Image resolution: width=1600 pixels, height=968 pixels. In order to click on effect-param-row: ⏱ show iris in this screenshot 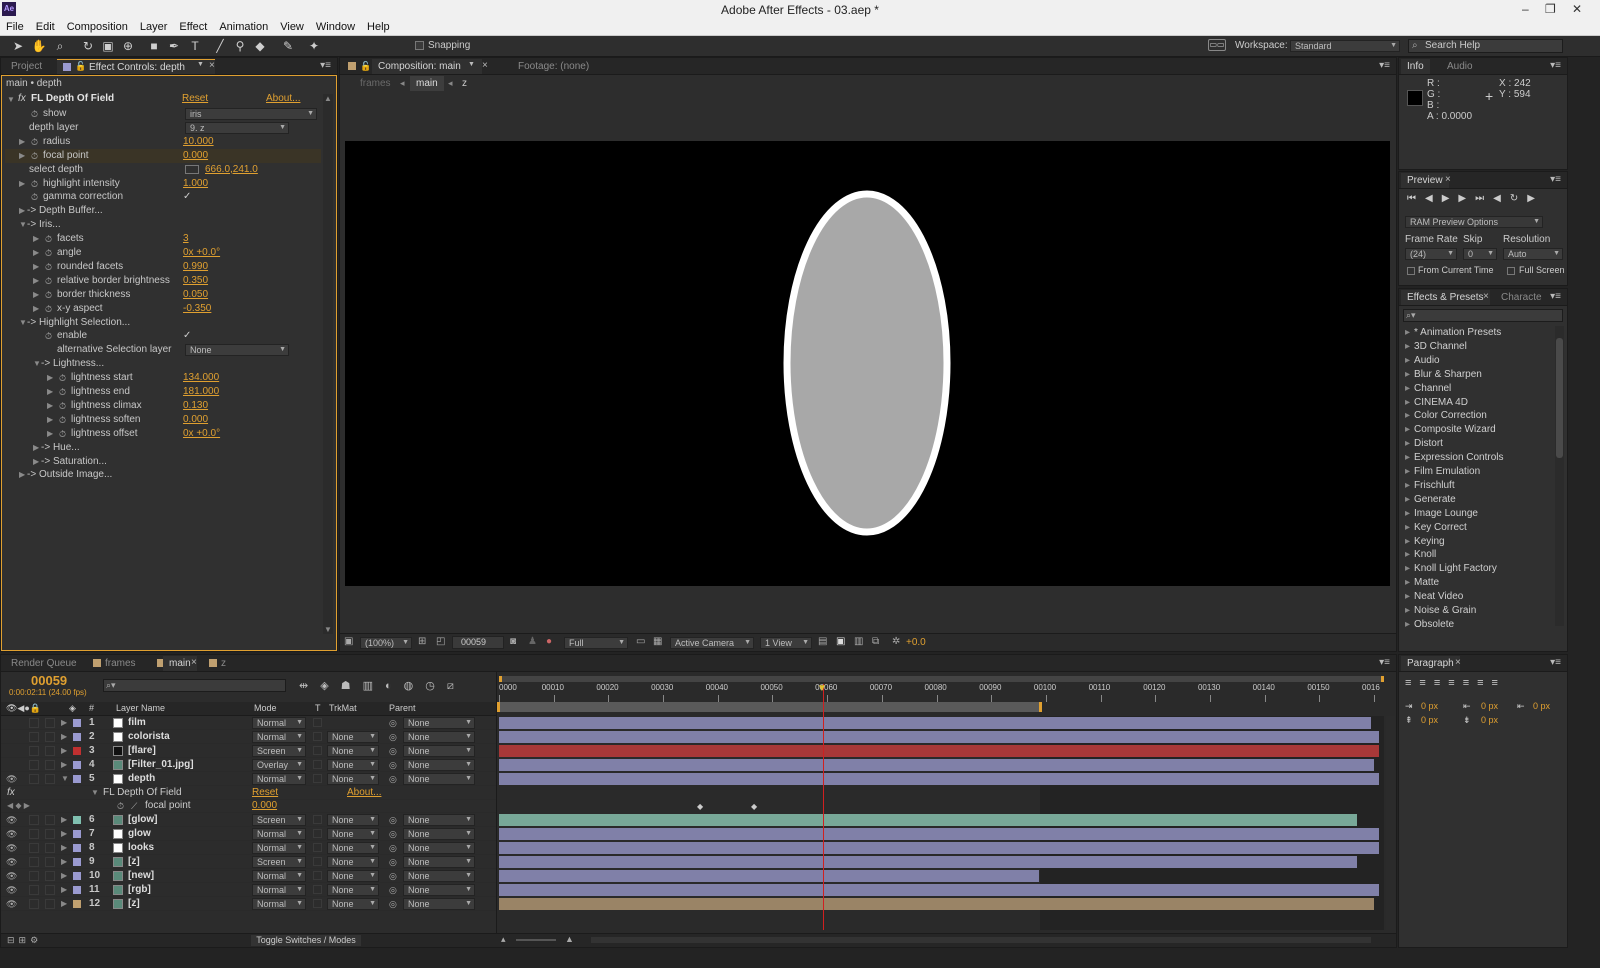, I will do `click(163, 114)`.